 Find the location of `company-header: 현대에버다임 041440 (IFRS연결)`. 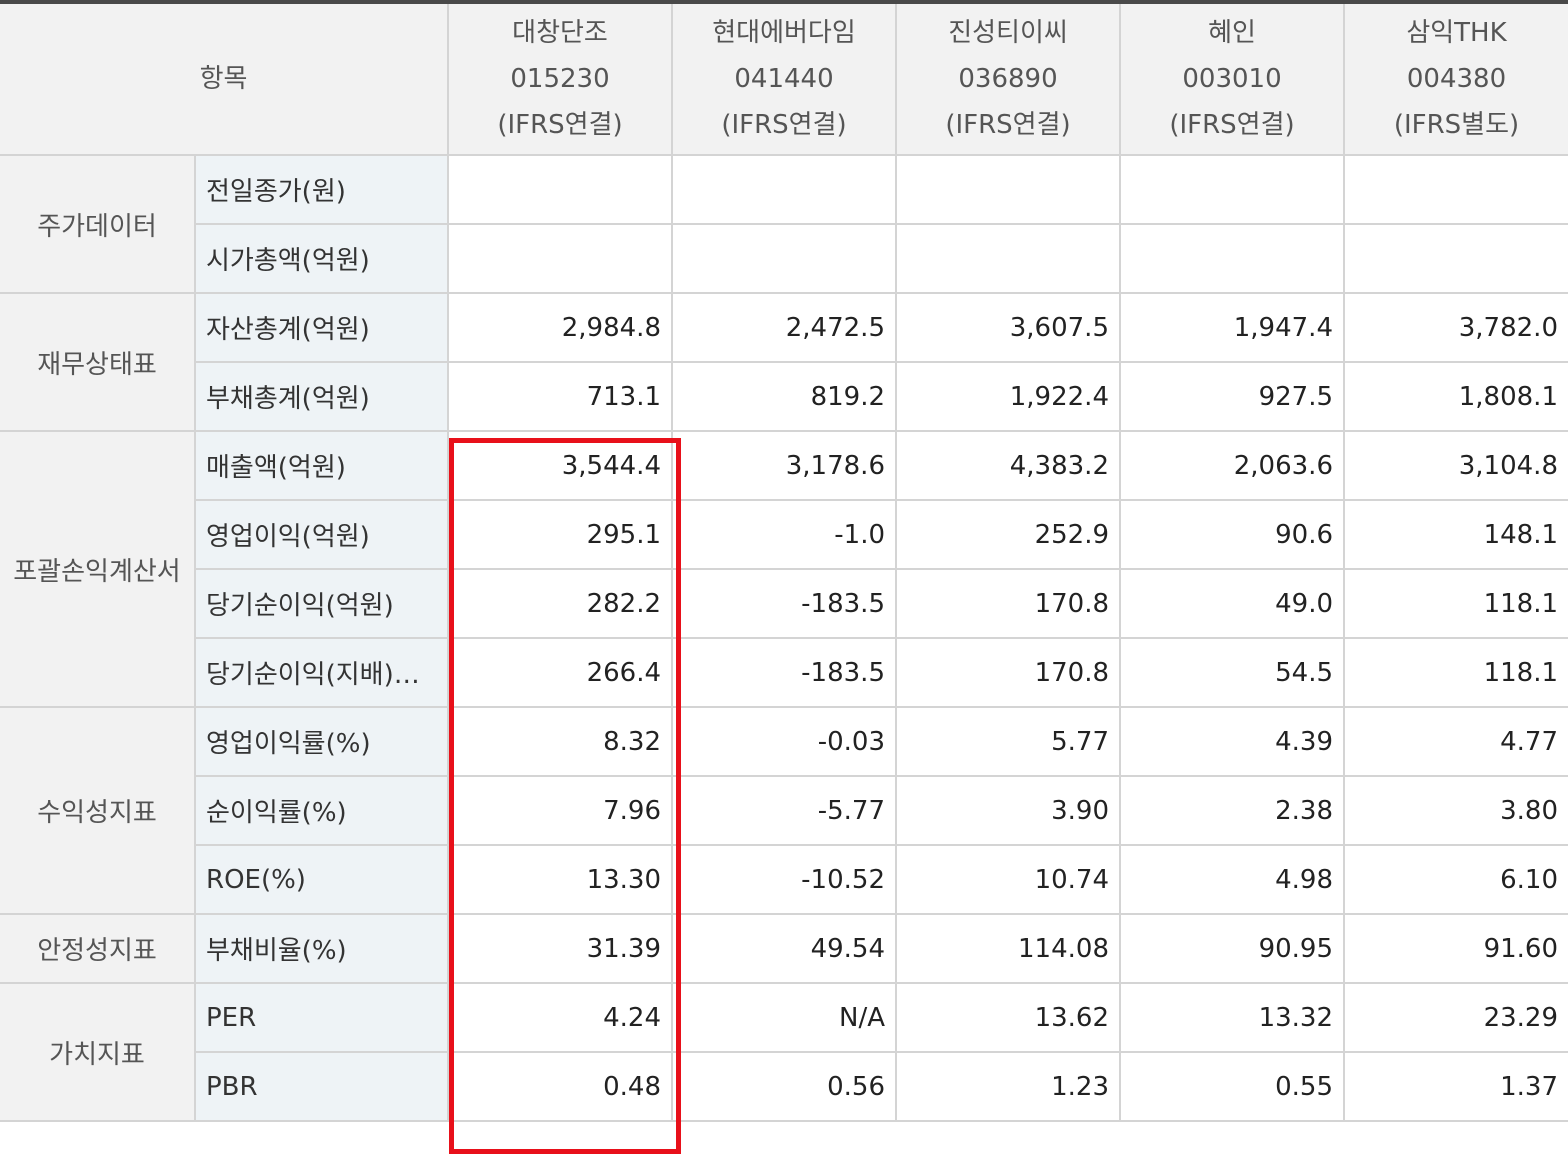

company-header: 현대에버다임 041440 (IFRS연결) is located at coordinates (784, 78).